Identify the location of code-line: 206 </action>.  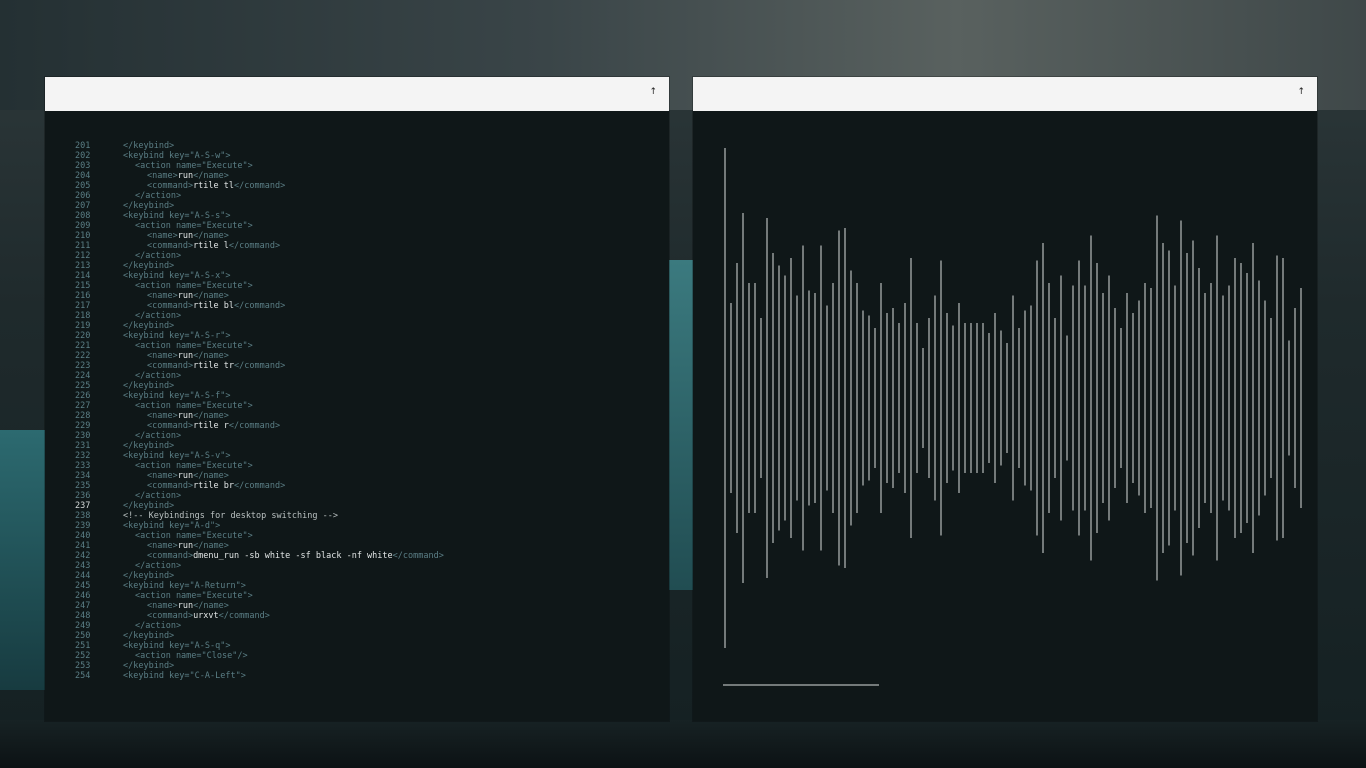
(357, 196).